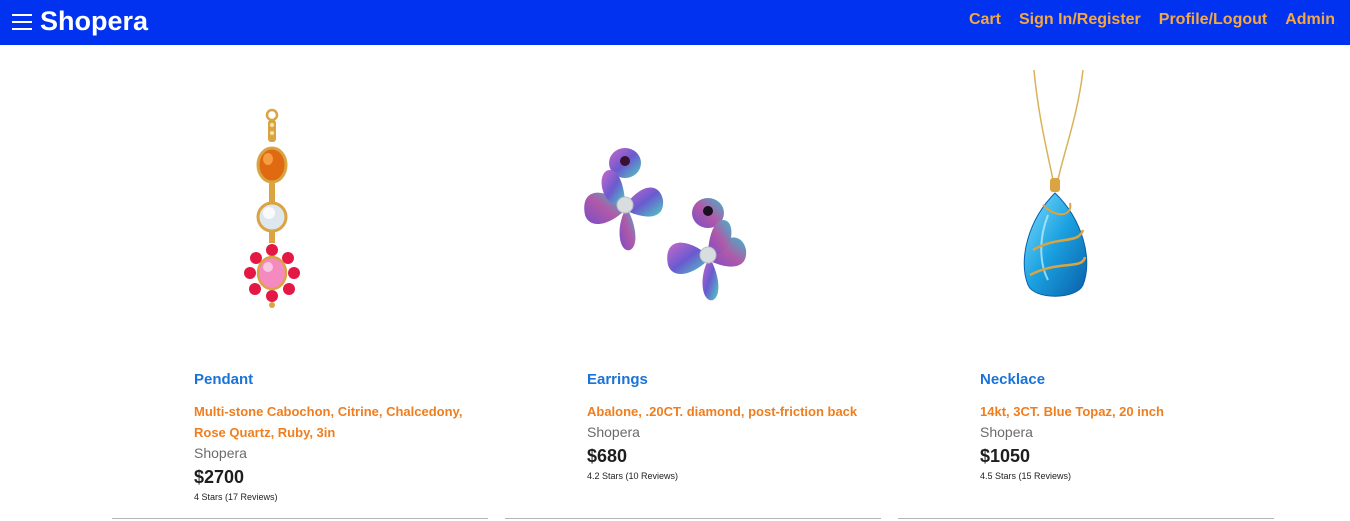 The width and height of the screenshot is (1350, 521). I want to click on nav-admin-link: Admin, so click(1310, 20).